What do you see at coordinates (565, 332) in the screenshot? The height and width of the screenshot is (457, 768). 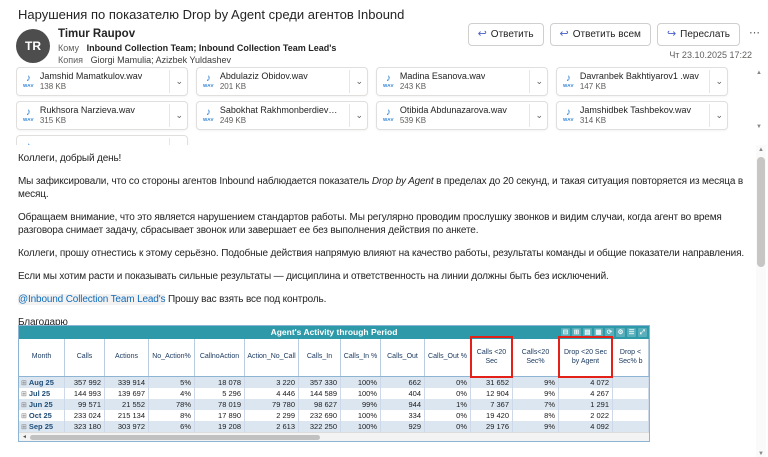 I see `toolbar-icon-collapse: ⊟` at bounding box center [565, 332].